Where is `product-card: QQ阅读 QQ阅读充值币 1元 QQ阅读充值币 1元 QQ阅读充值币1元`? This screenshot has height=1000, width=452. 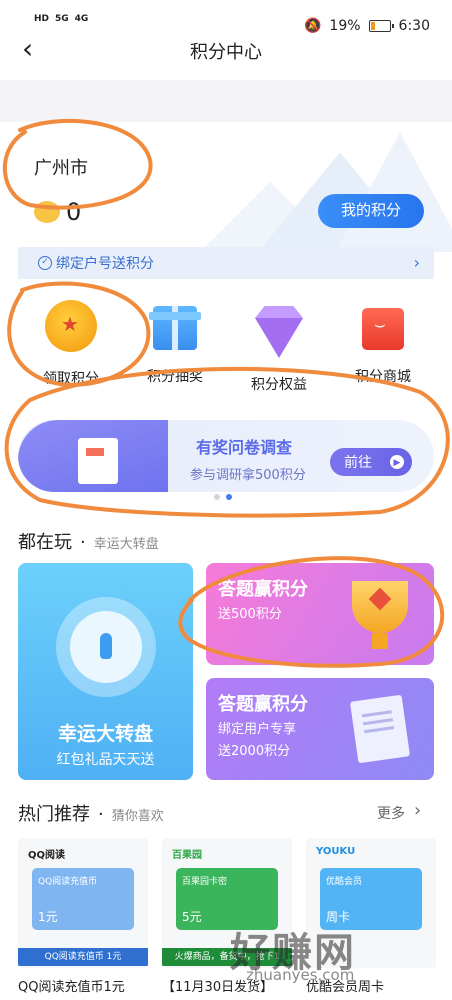 product-card: QQ阅读 QQ阅读充值币 1元 QQ阅读充值币 1元 QQ阅读充值币1元 is located at coordinates (83, 916).